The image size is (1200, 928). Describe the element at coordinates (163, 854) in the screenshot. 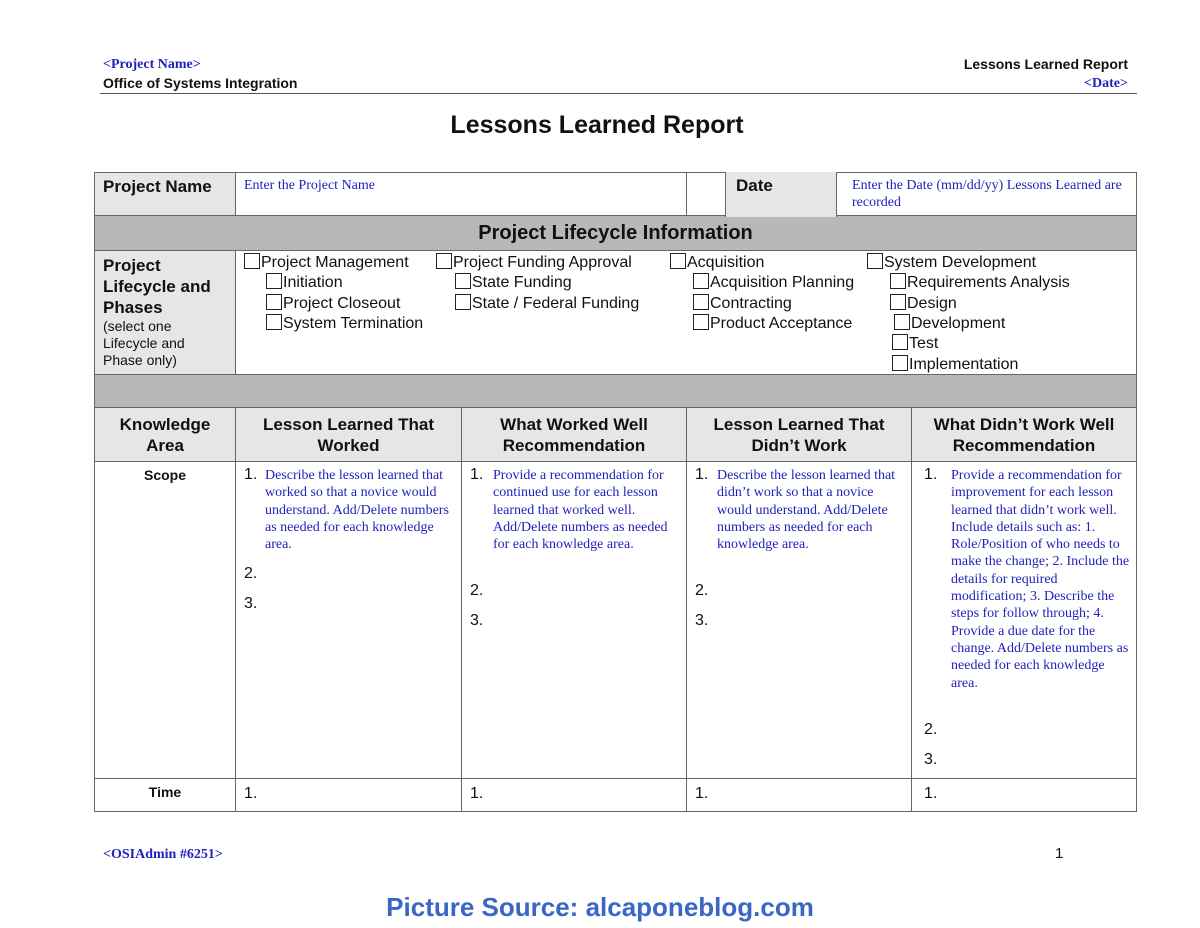

I see `footer-doc-id: <OSIAdmin #6251>` at that location.